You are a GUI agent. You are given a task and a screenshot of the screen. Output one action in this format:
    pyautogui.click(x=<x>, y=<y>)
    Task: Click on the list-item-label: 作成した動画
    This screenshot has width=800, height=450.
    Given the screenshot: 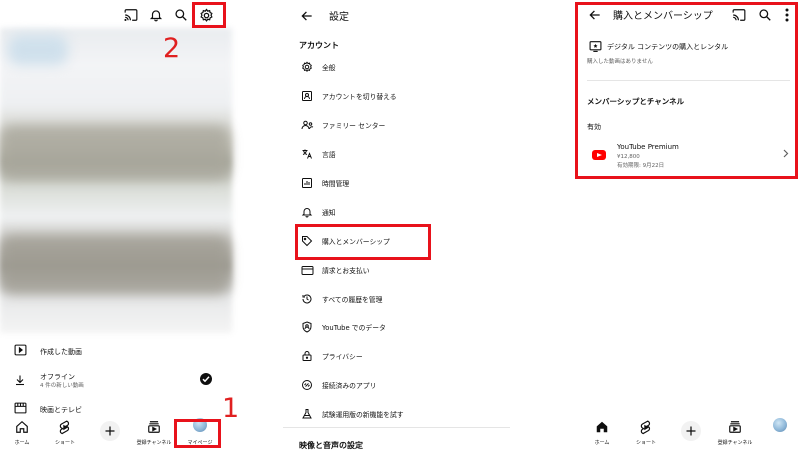 What is the action you would take?
    pyautogui.click(x=61, y=352)
    